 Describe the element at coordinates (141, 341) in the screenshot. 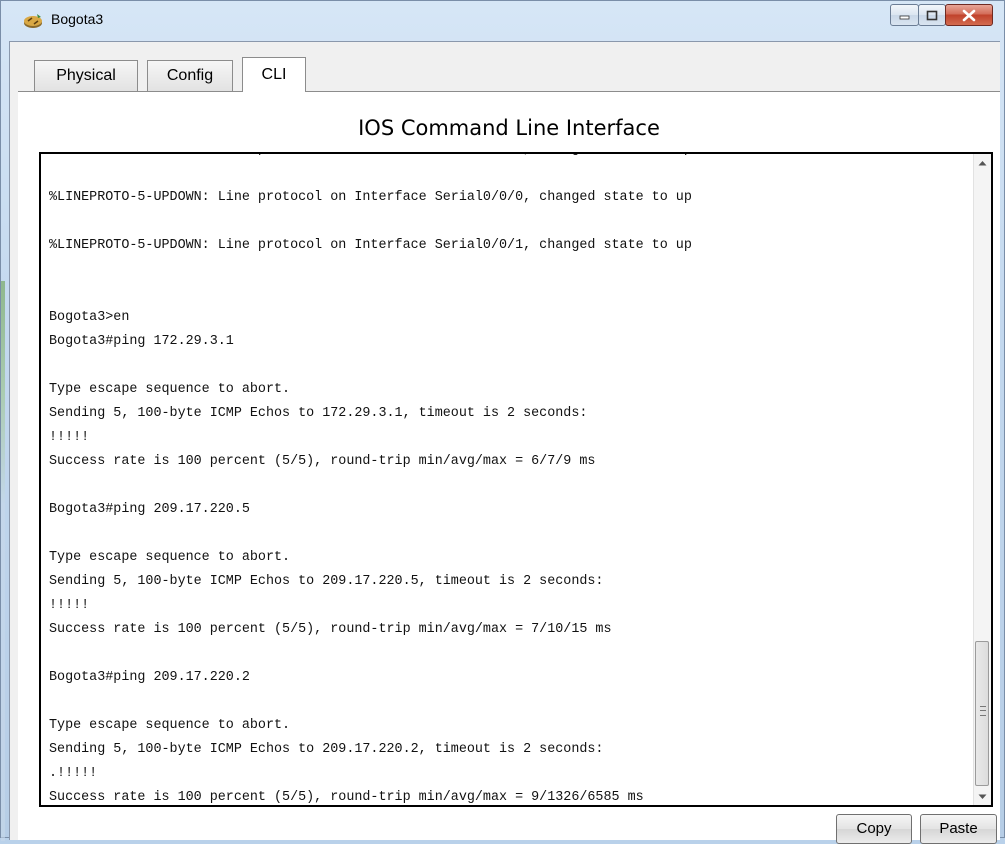

I see `console-line: Bogota3#ping 172.29.3.1` at that location.